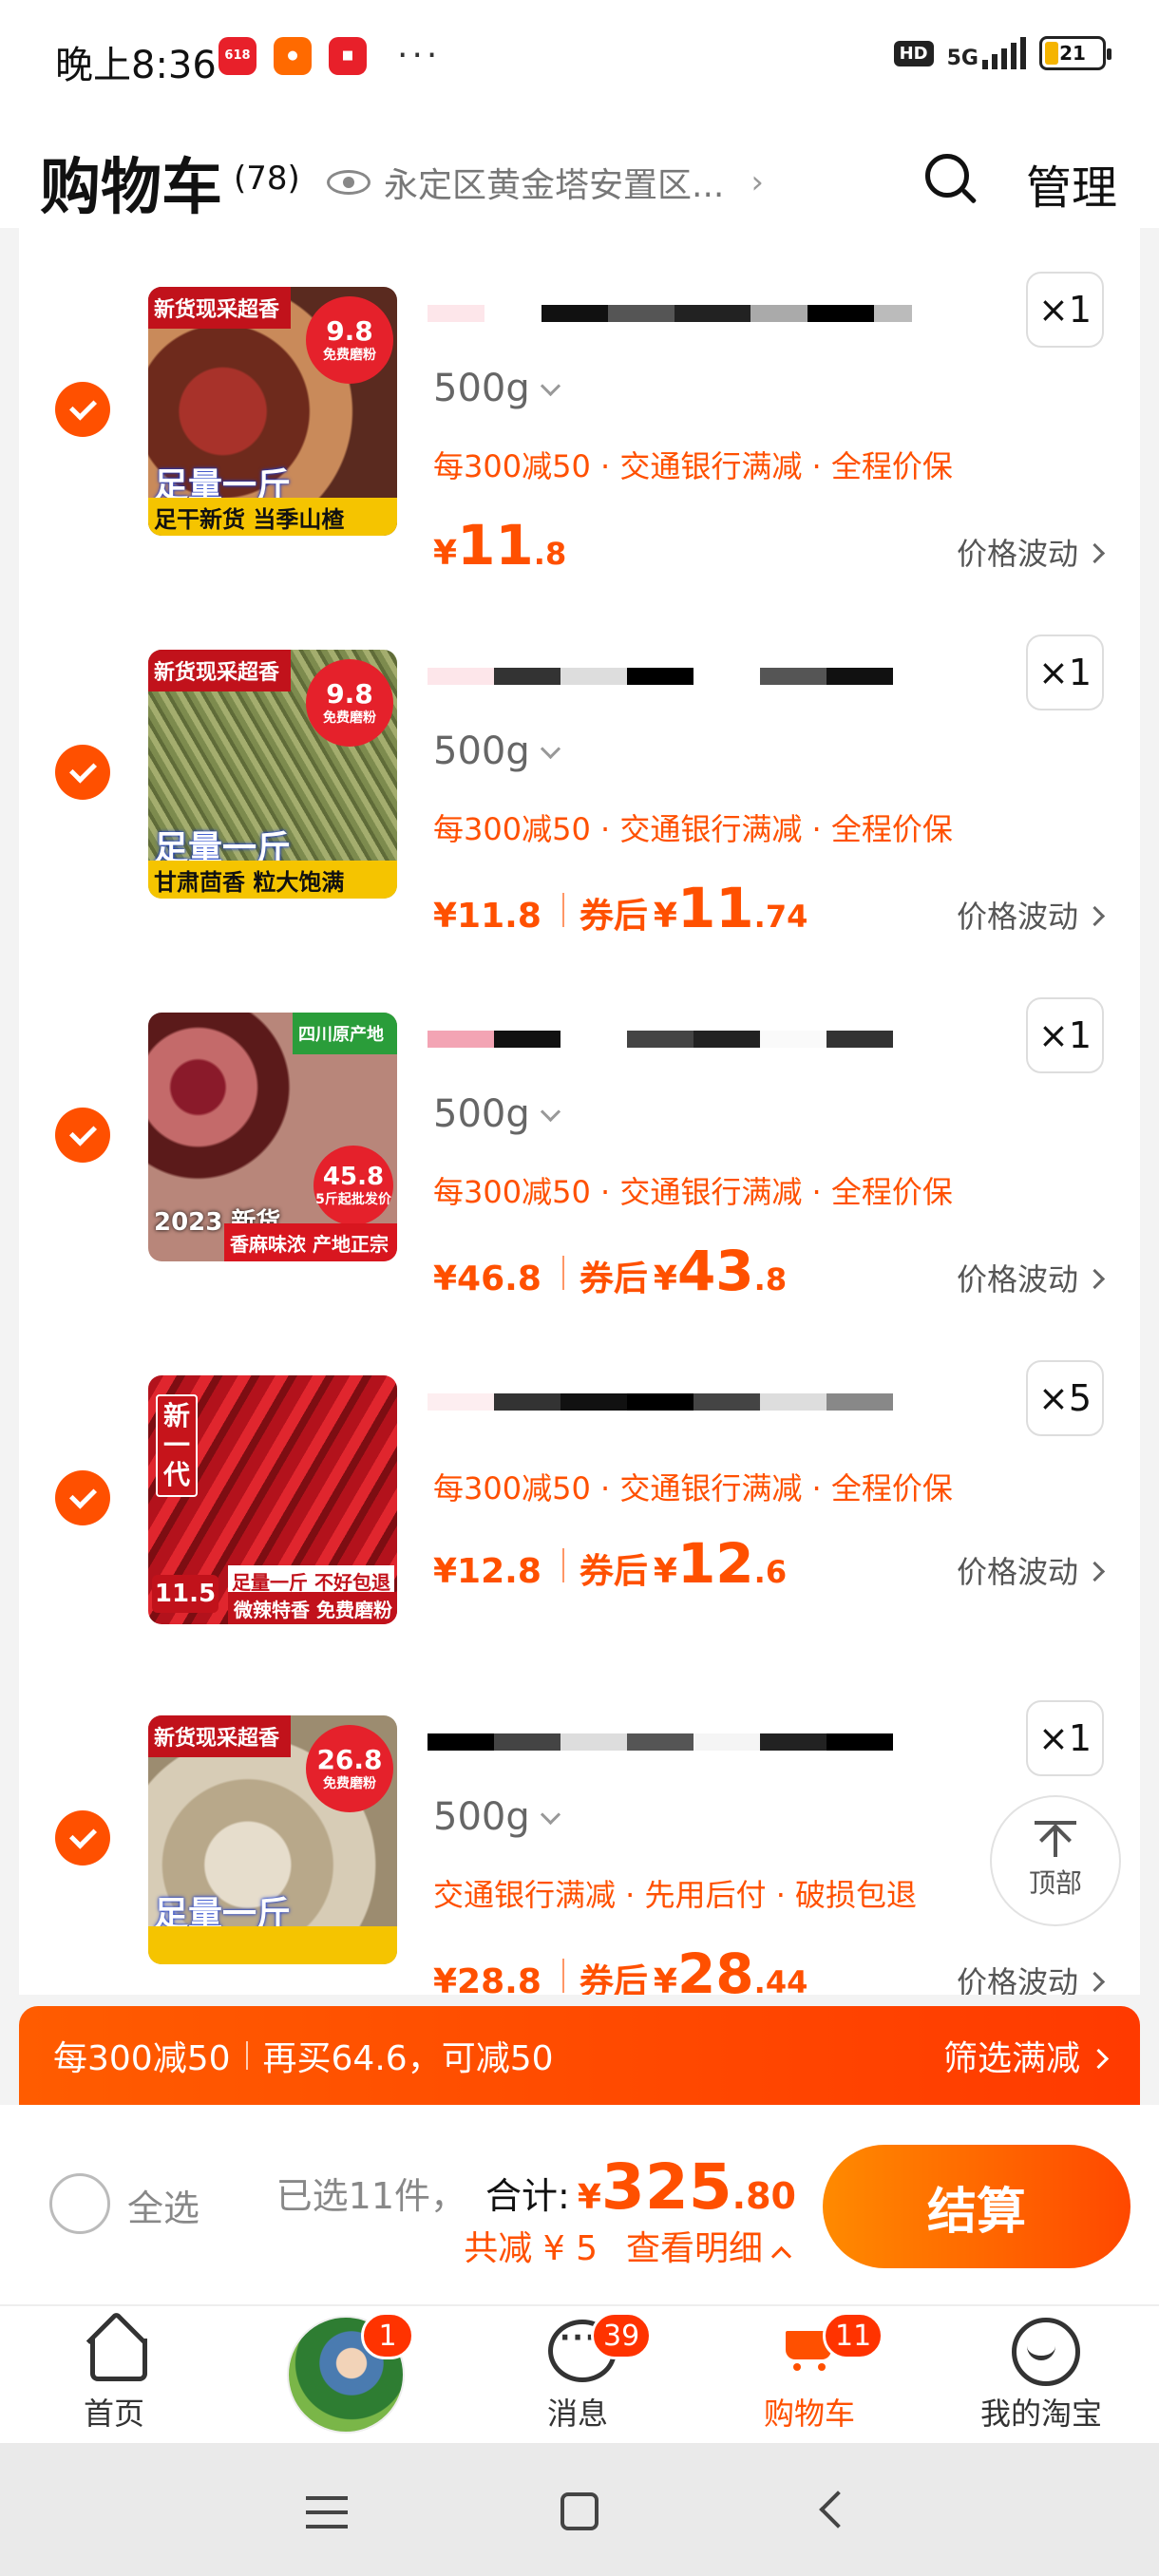  Describe the element at coordinates (579, 2373) in the screenshot. I see `bottom-tab-bar: 首页 1 消息 39 购物车 11 我的淘宝` at that location.